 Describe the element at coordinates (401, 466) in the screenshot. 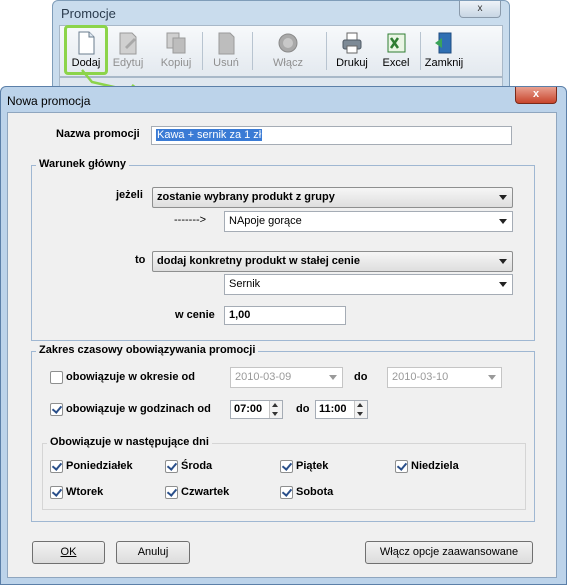

I see `day-checkbox-sunday` at that location.